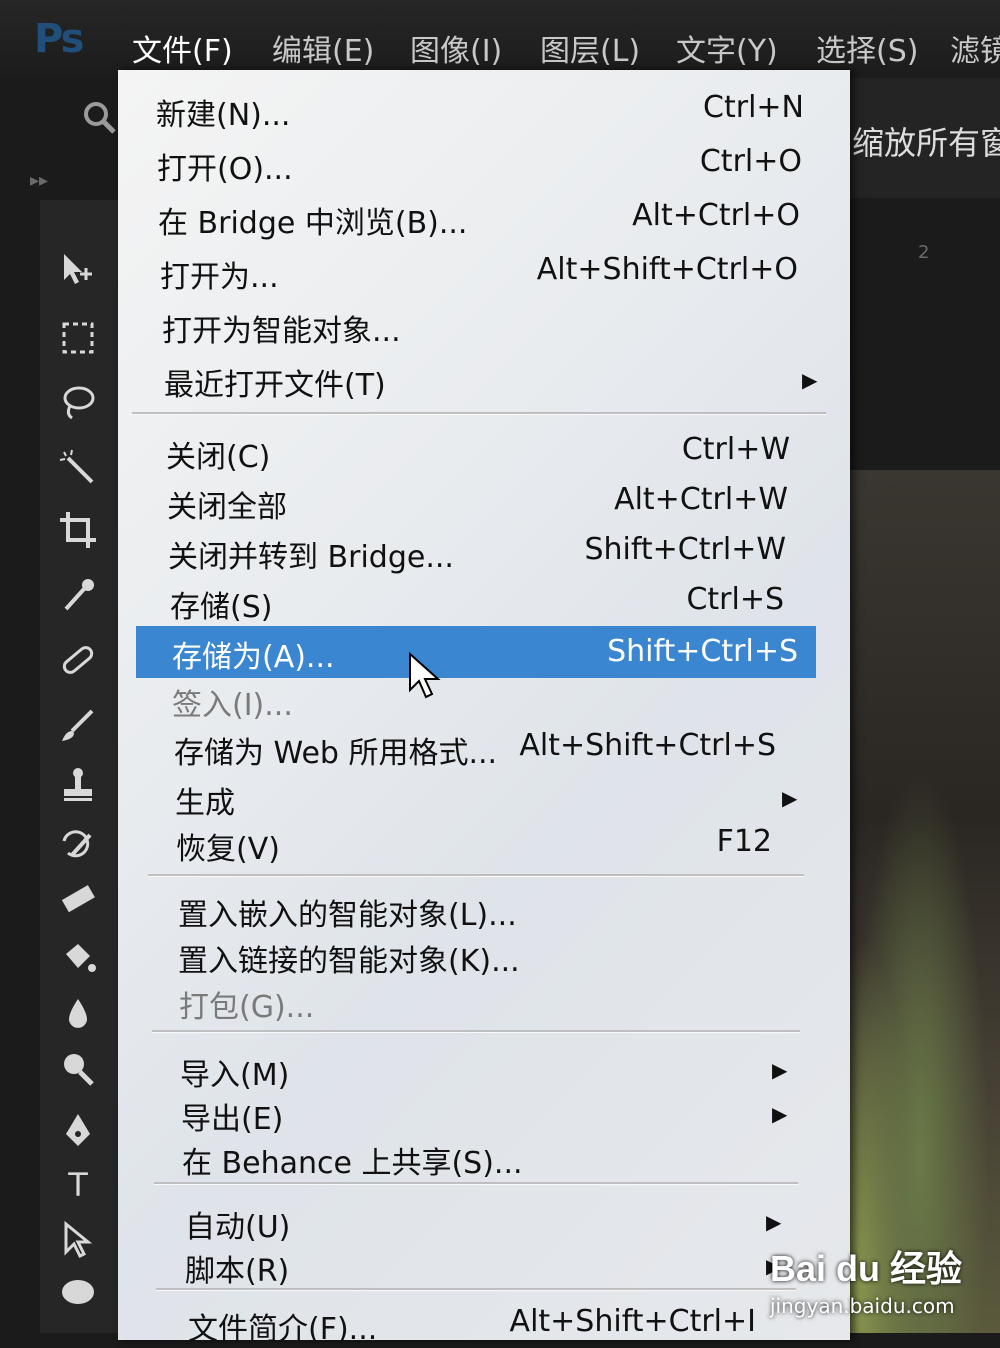  What do you see at coordinates (727, 48) in the screenshot?
I see `menu-type: 文字(Y)` at bounding box center [727, 48].